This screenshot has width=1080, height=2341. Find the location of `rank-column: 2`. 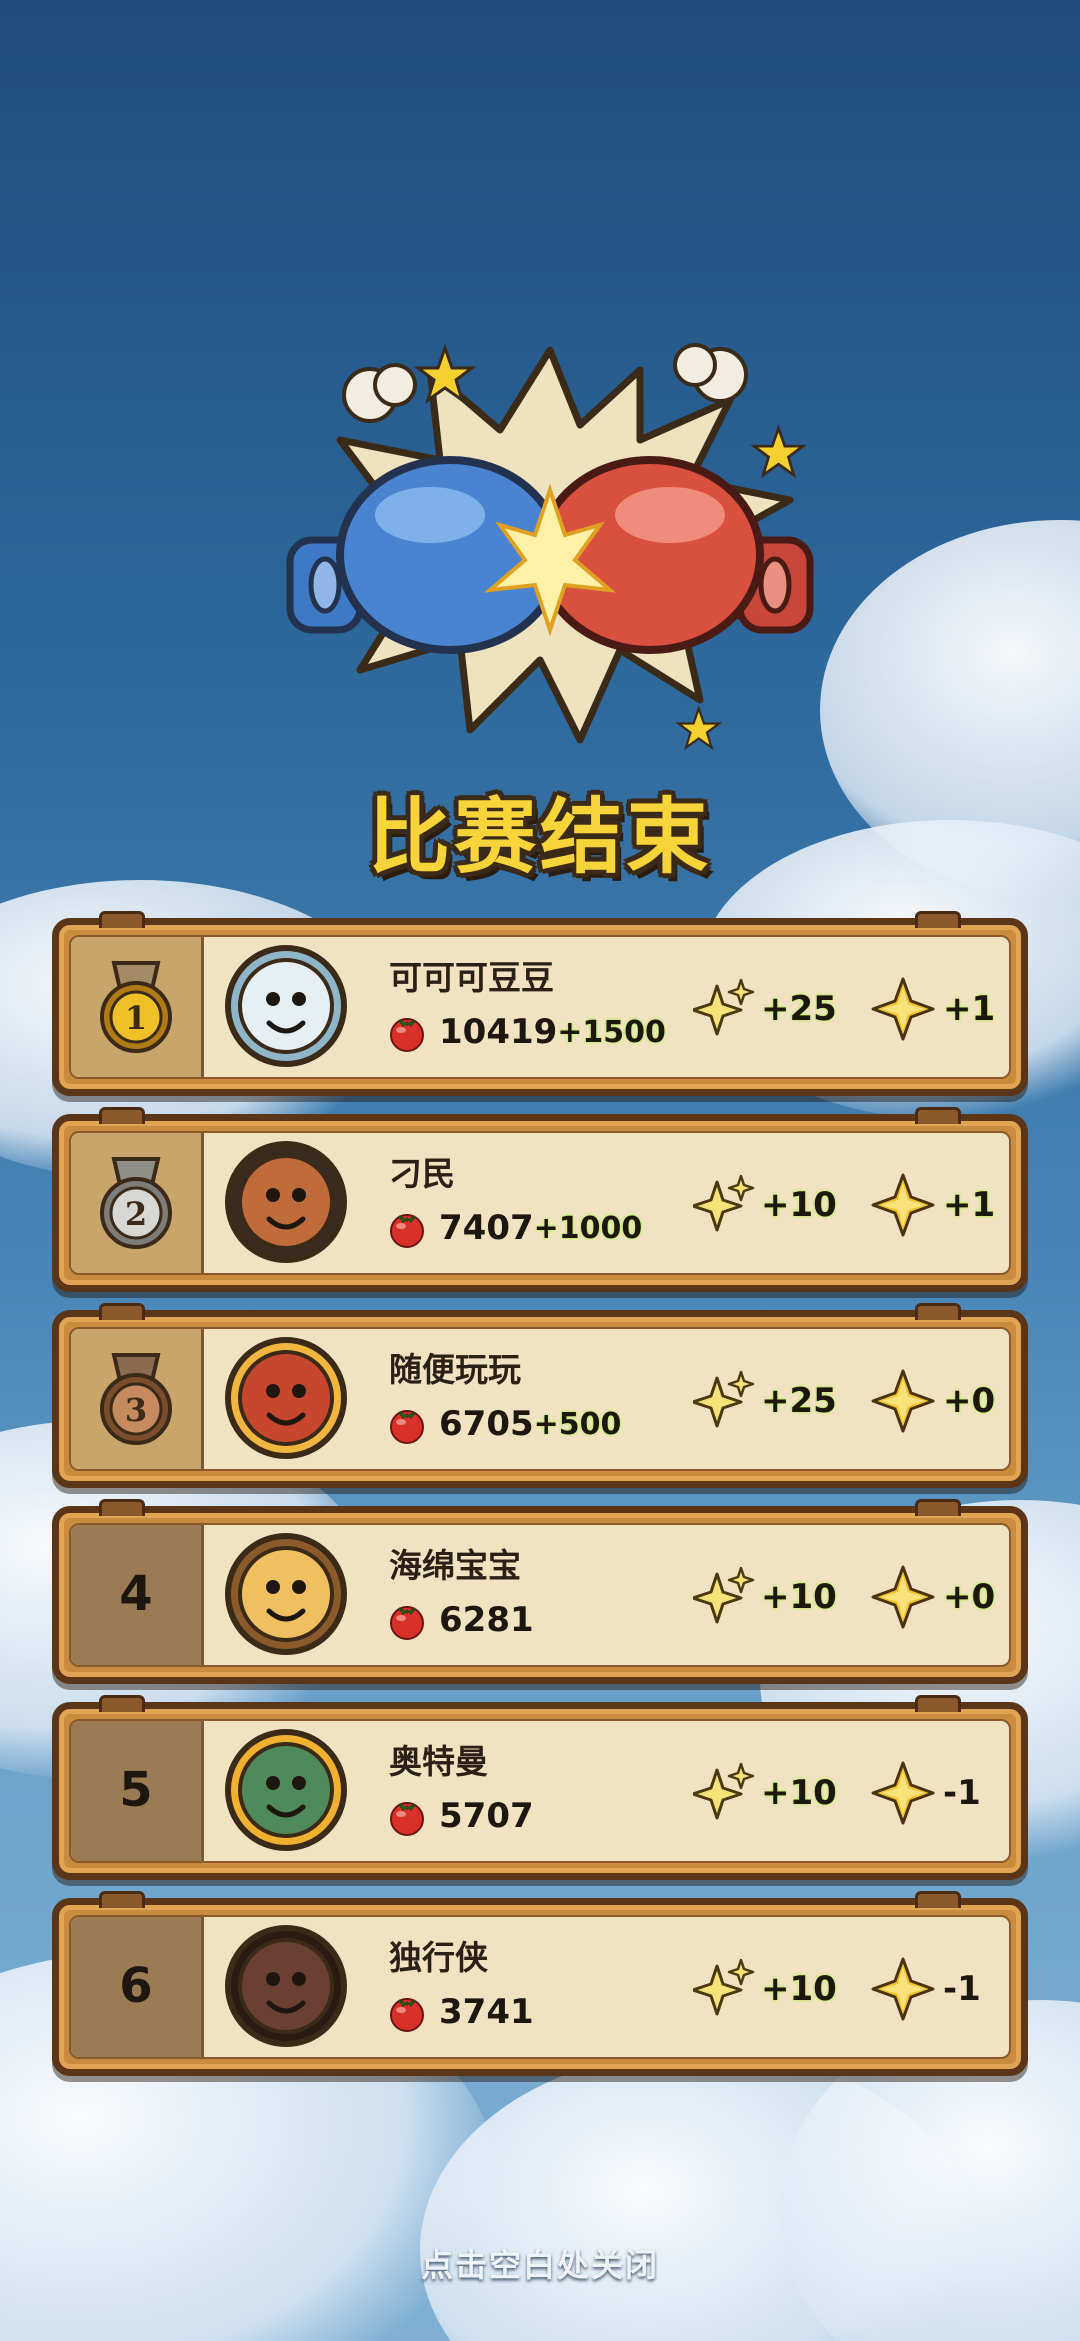

rank-column: 2 is located at coordinates (137, 1203).